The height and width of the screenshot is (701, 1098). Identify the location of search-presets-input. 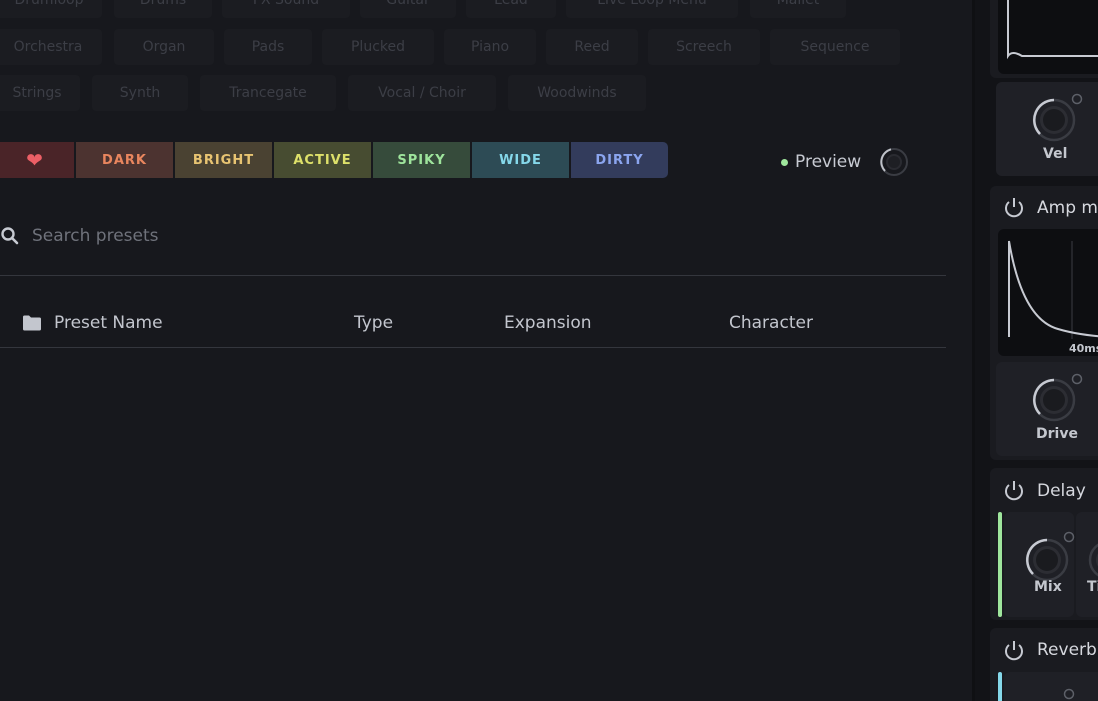
(282, 236).